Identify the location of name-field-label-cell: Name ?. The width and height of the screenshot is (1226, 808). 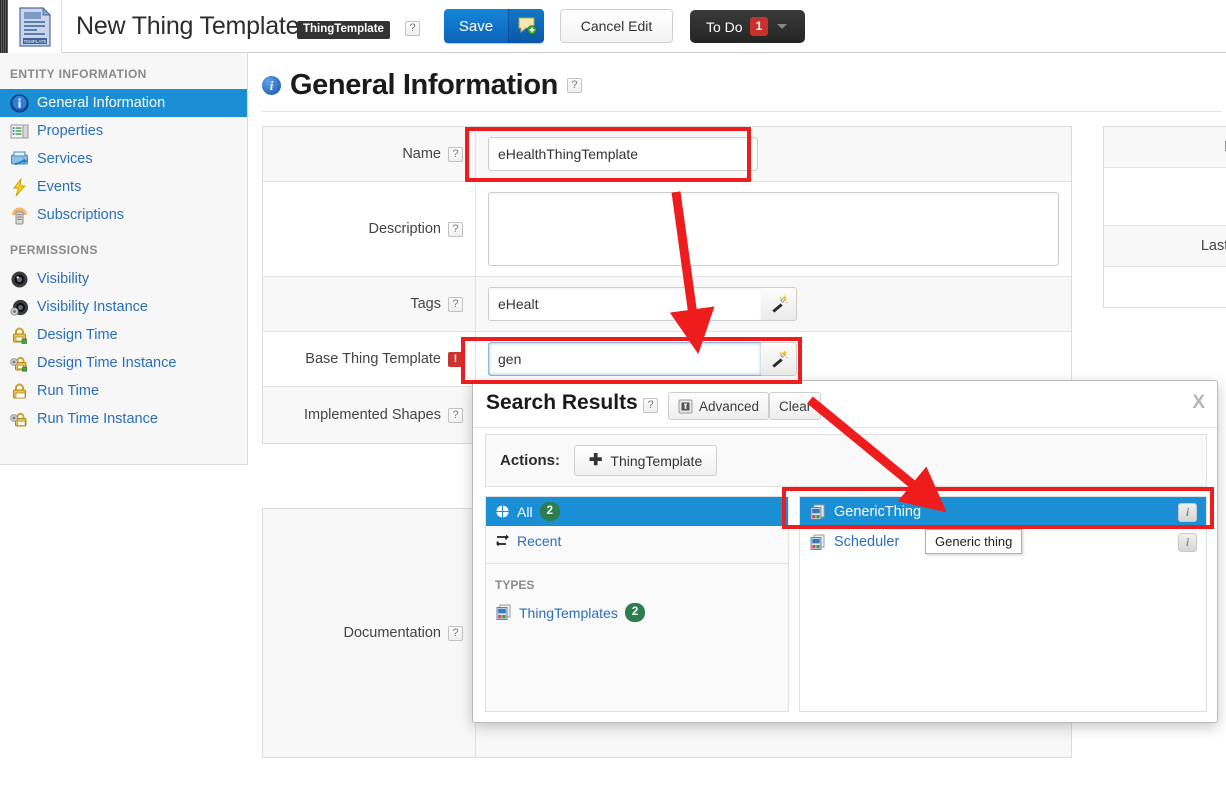
(369, 154).